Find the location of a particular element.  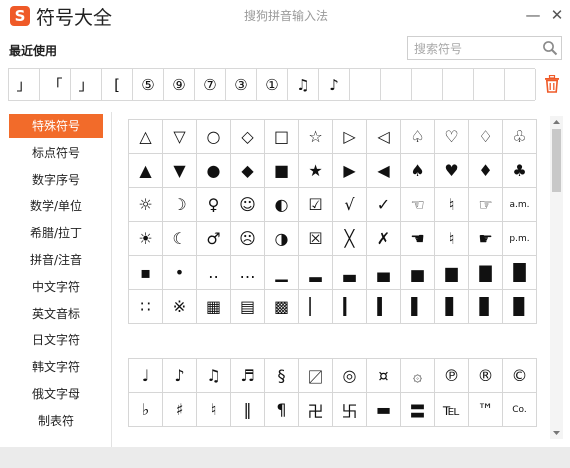

symbol-cell: ☀ is located at coordinates (146, 239).